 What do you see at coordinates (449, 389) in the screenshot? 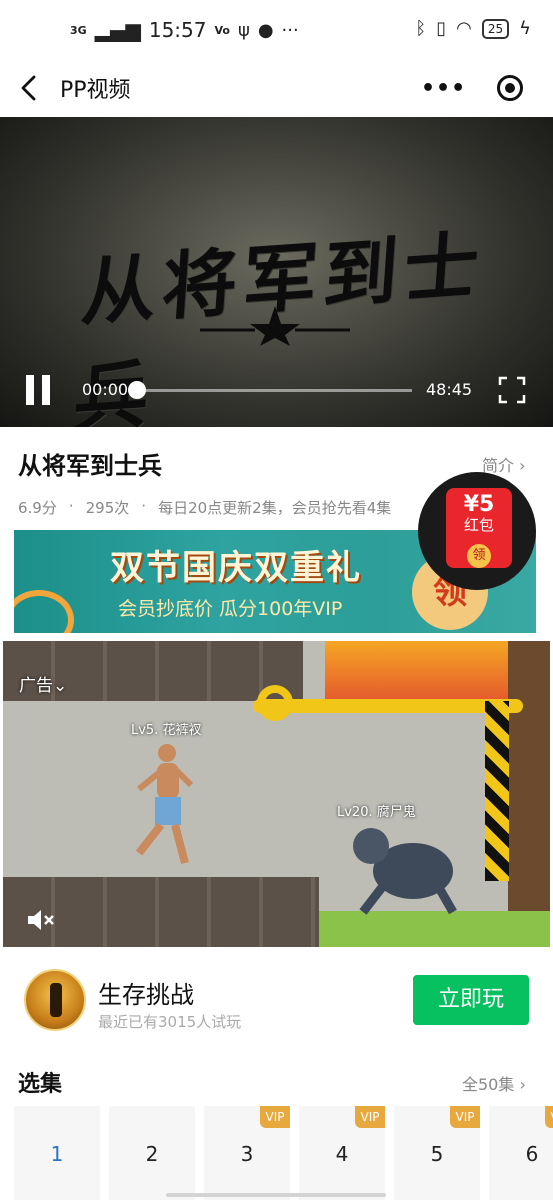
I see `total-time: 48:45` at bounding box center [449, 389].